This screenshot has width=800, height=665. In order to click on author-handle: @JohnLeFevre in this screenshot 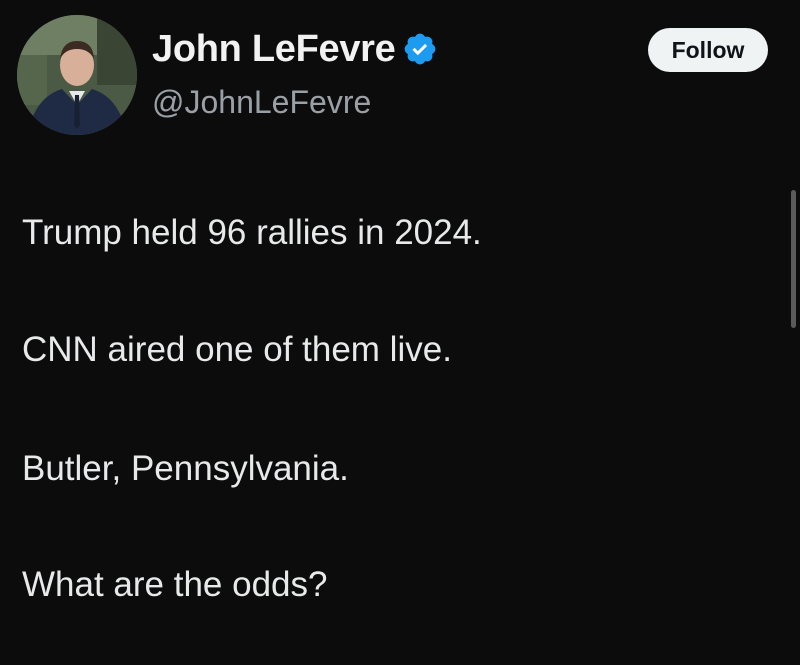, I will do `click(261, 102)`.